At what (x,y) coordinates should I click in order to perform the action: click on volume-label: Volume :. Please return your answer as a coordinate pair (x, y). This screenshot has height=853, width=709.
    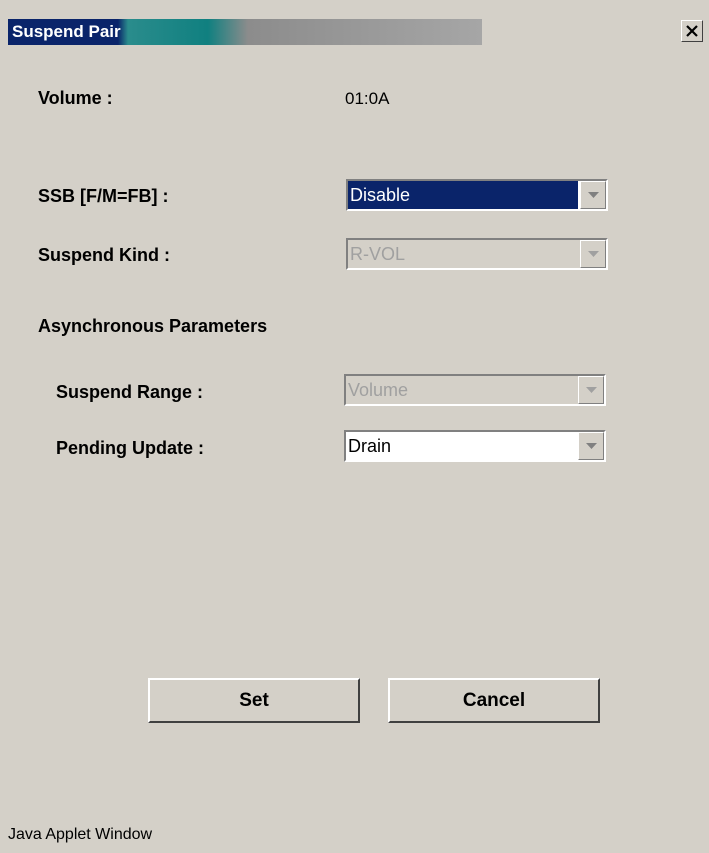
    Looking at the image, I should click on (75, 98).